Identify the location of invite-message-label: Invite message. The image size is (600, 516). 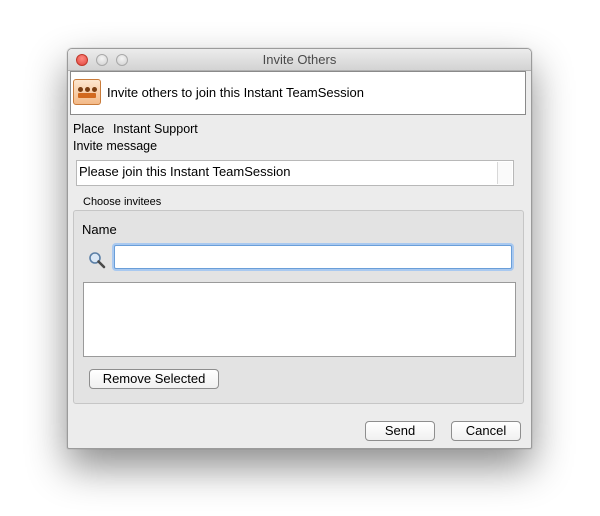
(115, 146).